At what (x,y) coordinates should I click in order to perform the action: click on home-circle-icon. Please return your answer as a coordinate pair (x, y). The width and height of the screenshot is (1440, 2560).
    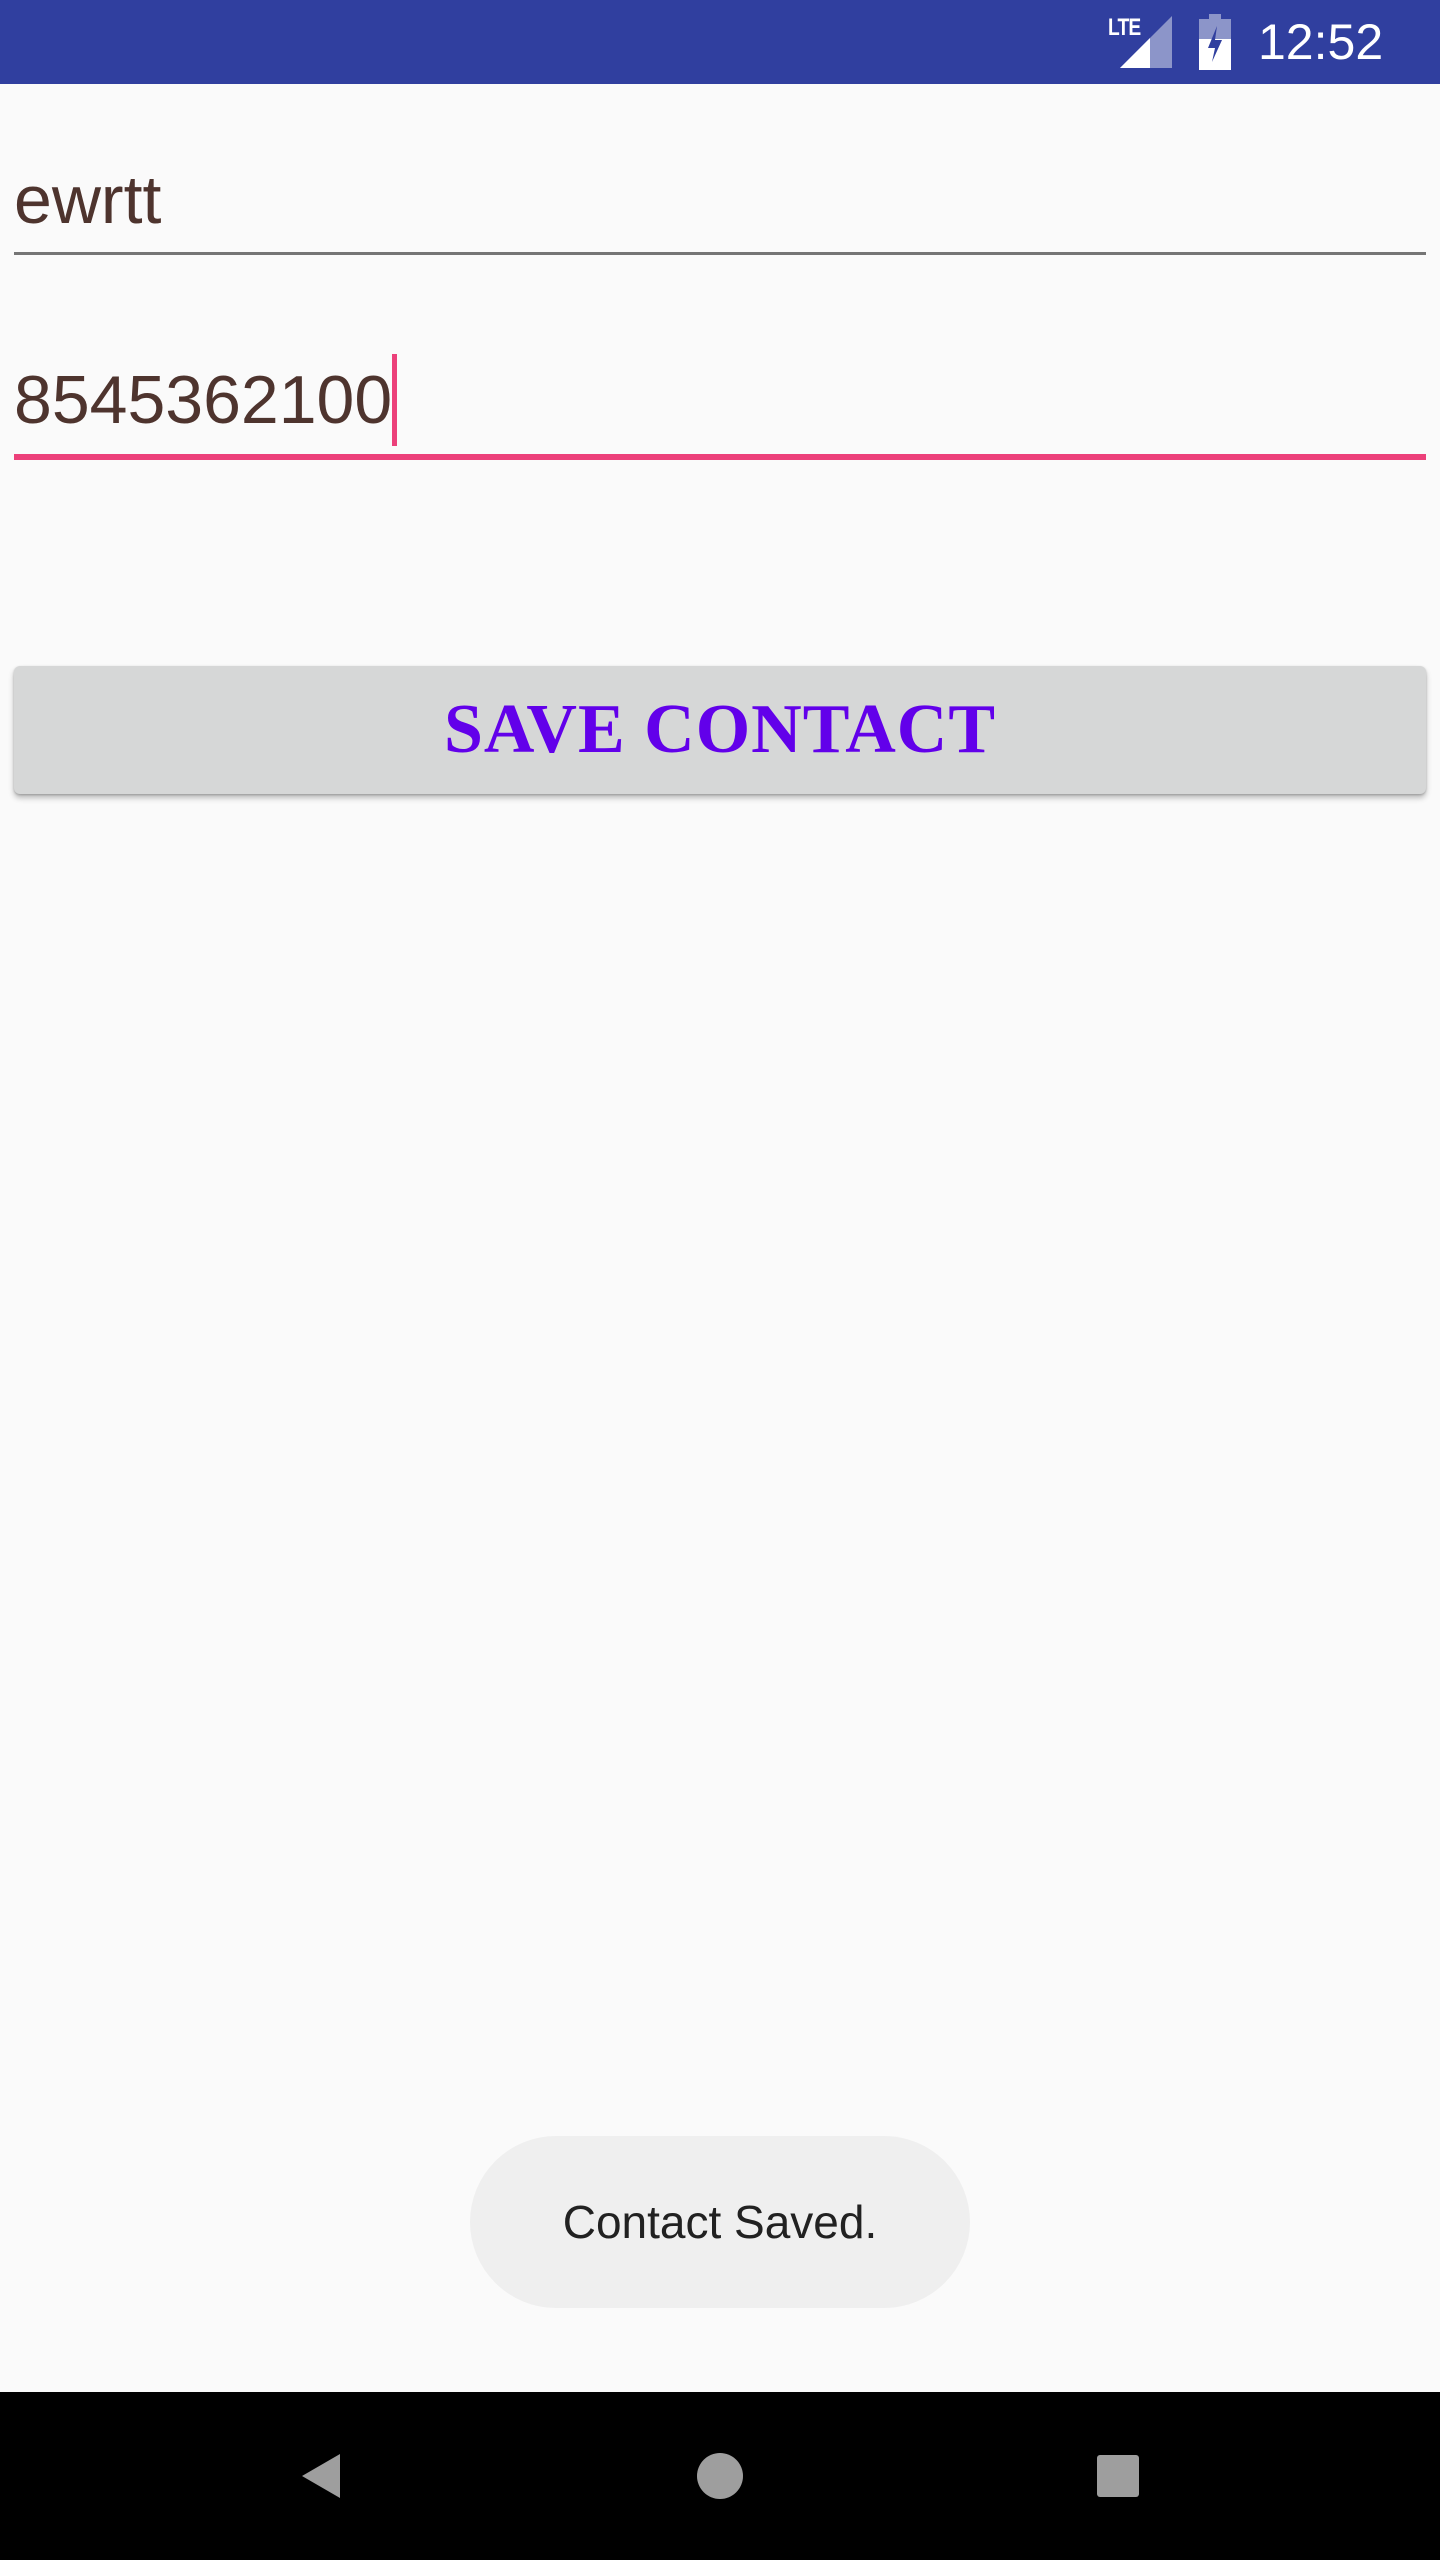
    Looking at the image, I should click on (720, 2476).